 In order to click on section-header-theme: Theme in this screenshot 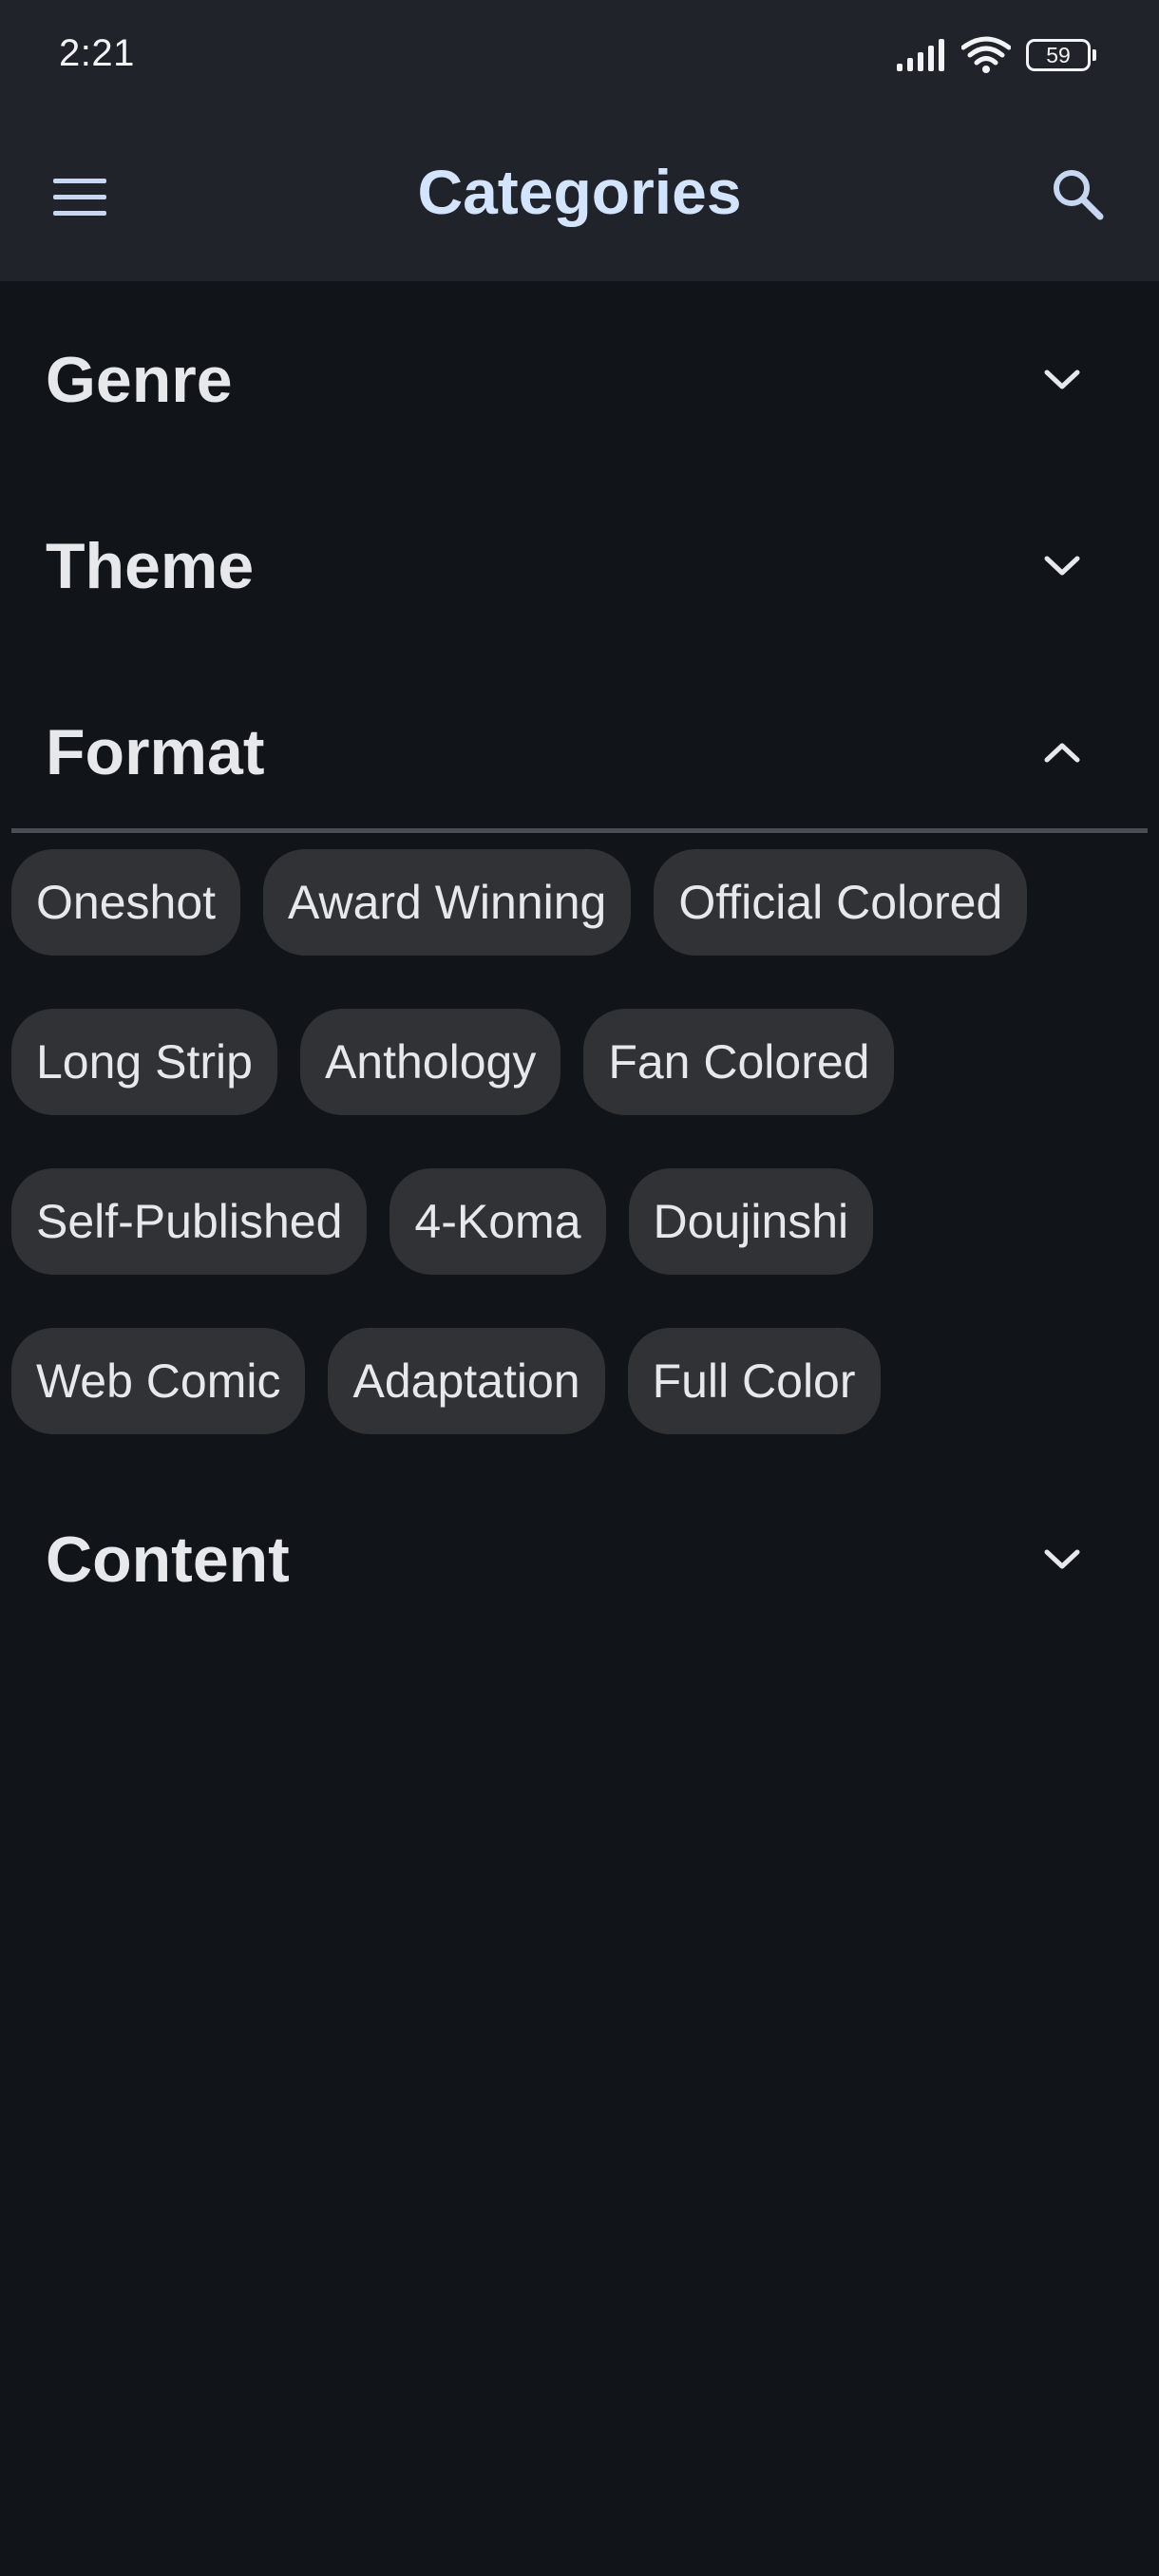, I will do `click(579, 566)`.